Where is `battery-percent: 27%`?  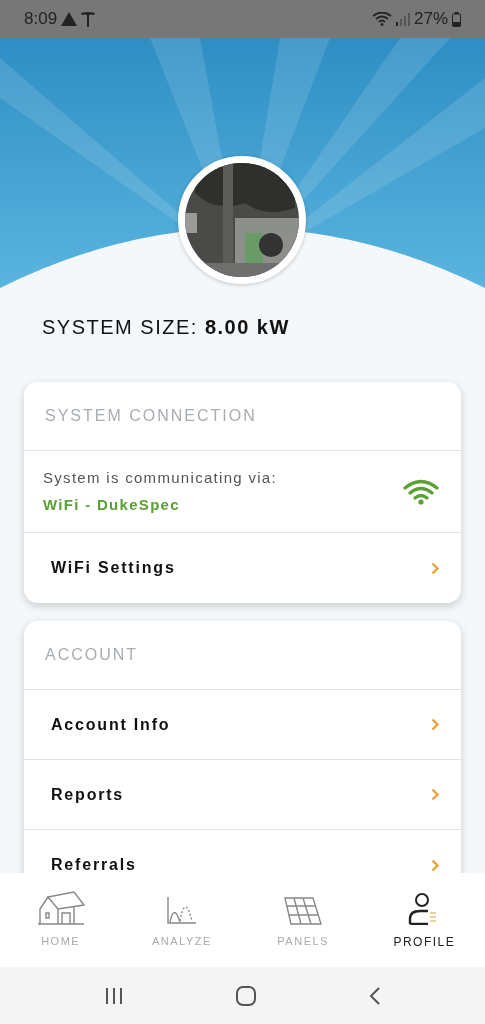 battery-percent: 27% is located at coordinates (430, 19).